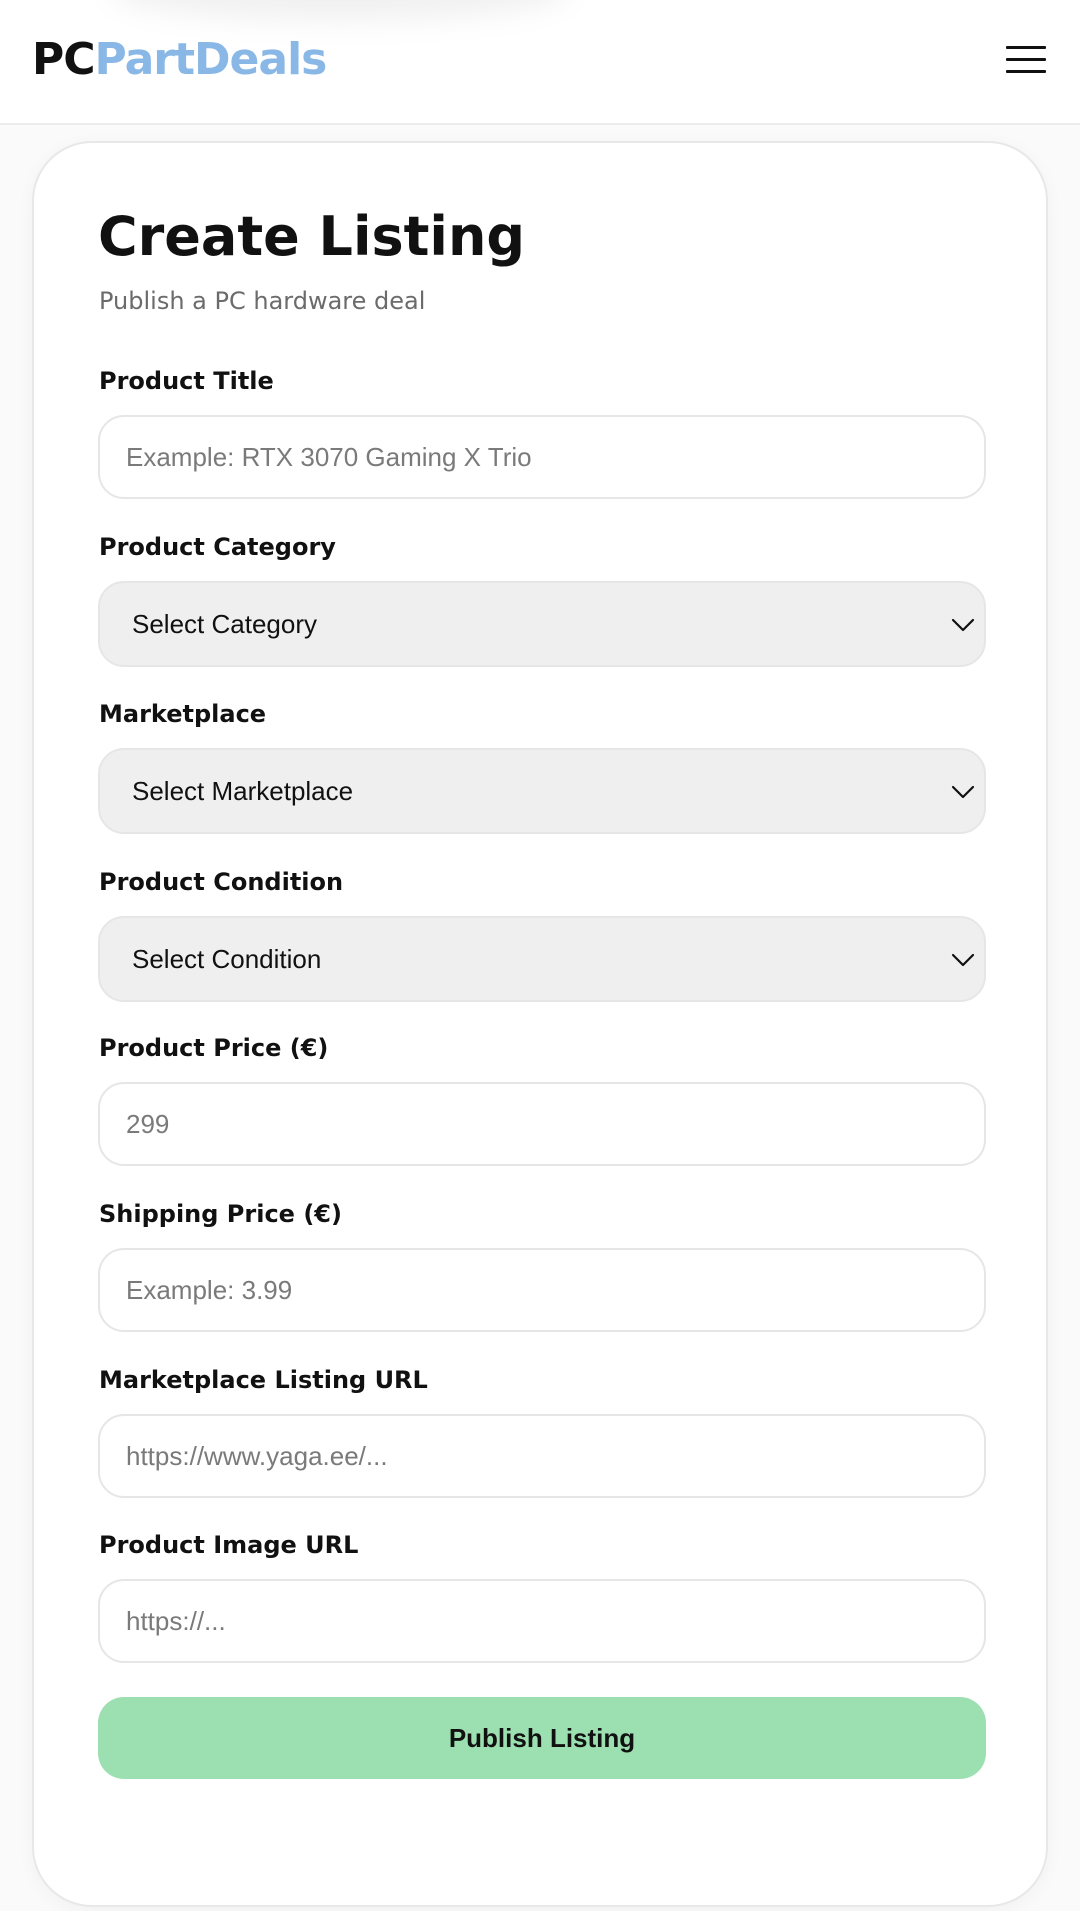 Image resolution: width=1080 pixels, height=1911 pixels. I want to click on product-category-label: Product Category, so click(217, 547).